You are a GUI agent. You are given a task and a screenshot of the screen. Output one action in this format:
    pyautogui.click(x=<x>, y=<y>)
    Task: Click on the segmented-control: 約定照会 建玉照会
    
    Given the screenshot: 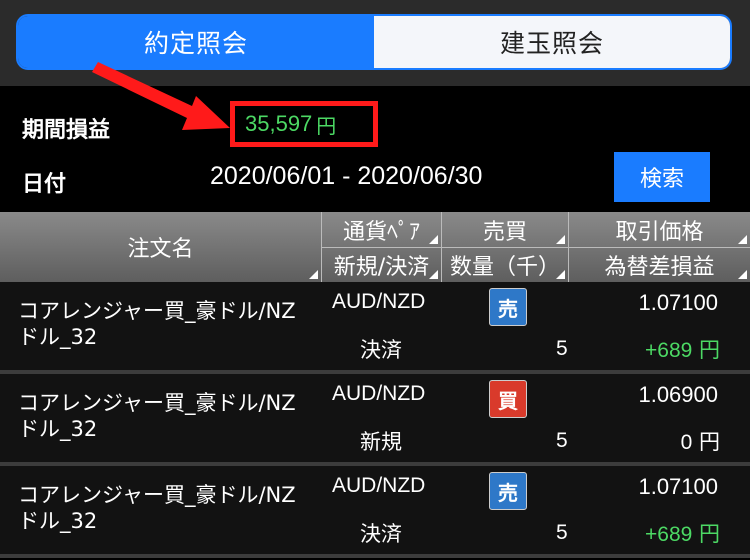 What is the action you would take?
    pyautogui.click(x=374, y=42)
    